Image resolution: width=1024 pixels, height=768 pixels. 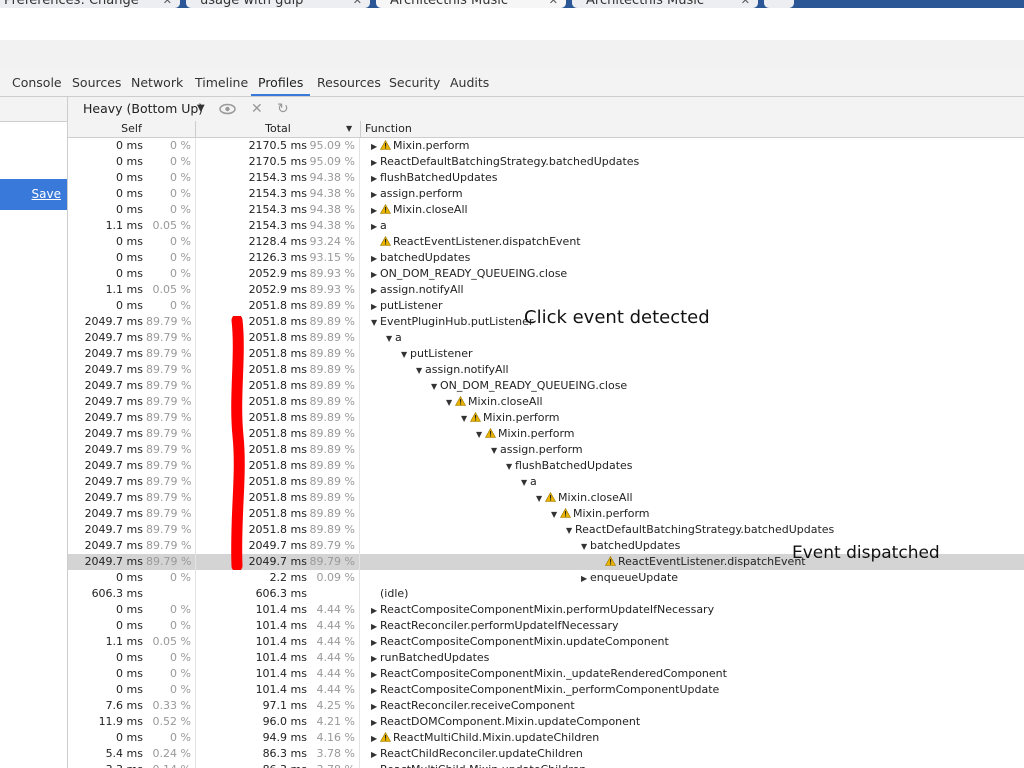 I want to click on column-header-total: Total, so click(x=278, y=129).